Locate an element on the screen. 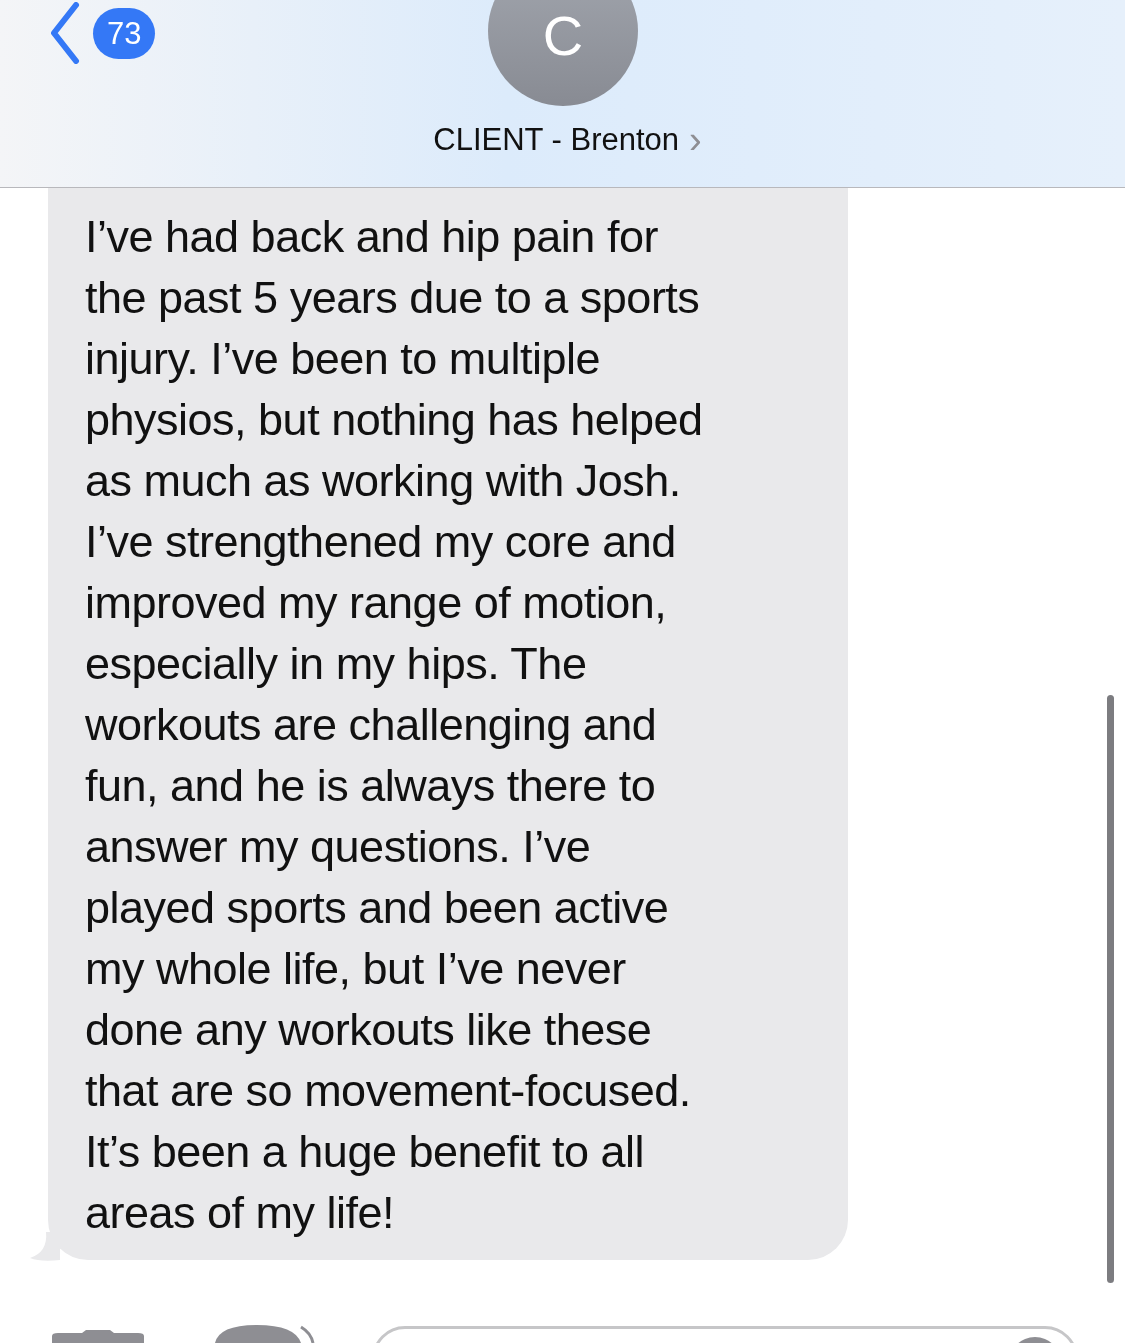  scrollbar is located at coordinates (1110, 989).